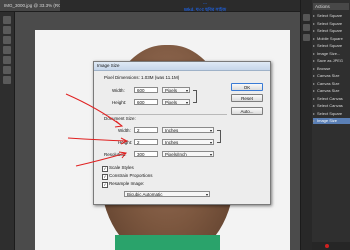 This screenshot has width=350, height=250. What do you see at coordinates (142, 77) in the screenshot?
I see `pixel-dimensions-label: Pixel Dimensions: 1.03M (was 11.1M)` at bounding box center [142, 77].